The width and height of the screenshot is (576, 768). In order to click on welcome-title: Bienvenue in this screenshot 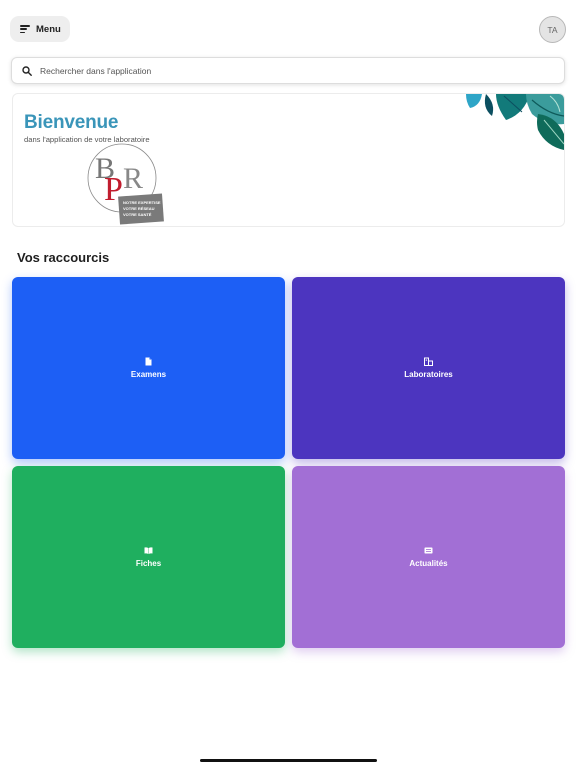, I will do `click(71, 122)`.